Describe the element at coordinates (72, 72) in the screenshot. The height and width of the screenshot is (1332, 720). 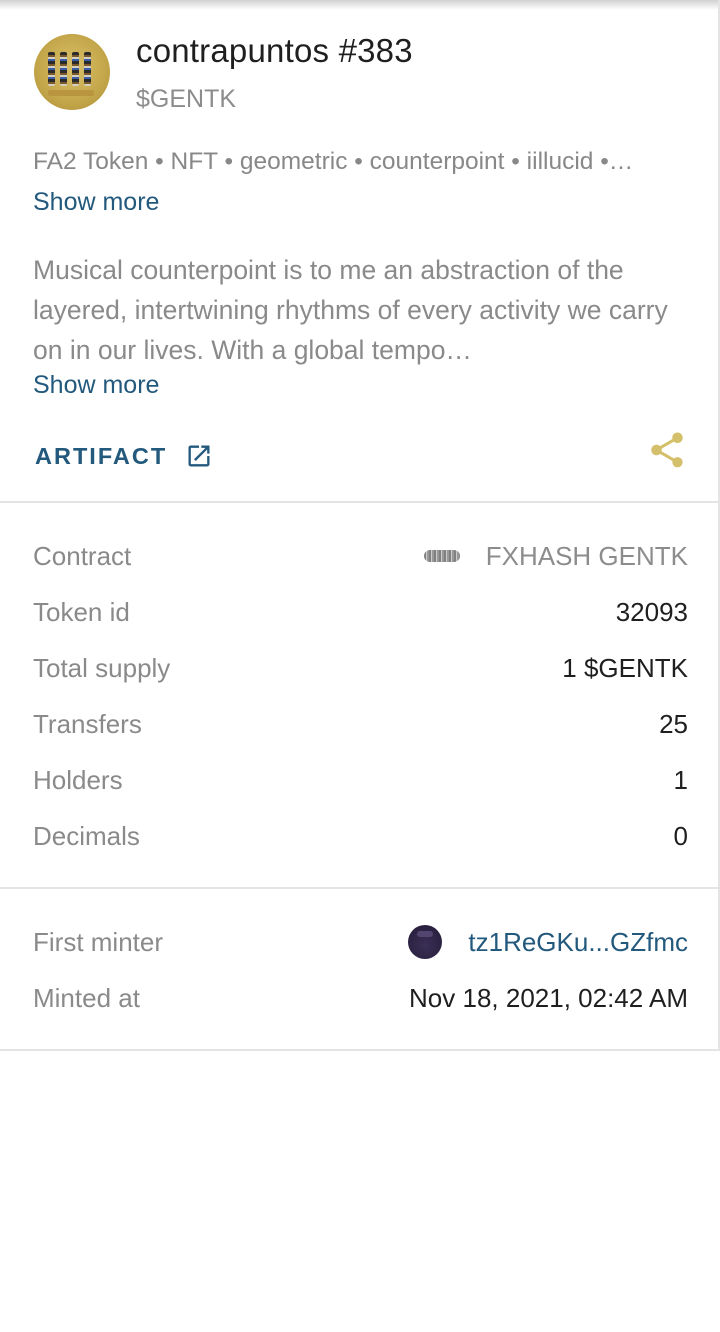
I see `token-thumbnail` at that location.